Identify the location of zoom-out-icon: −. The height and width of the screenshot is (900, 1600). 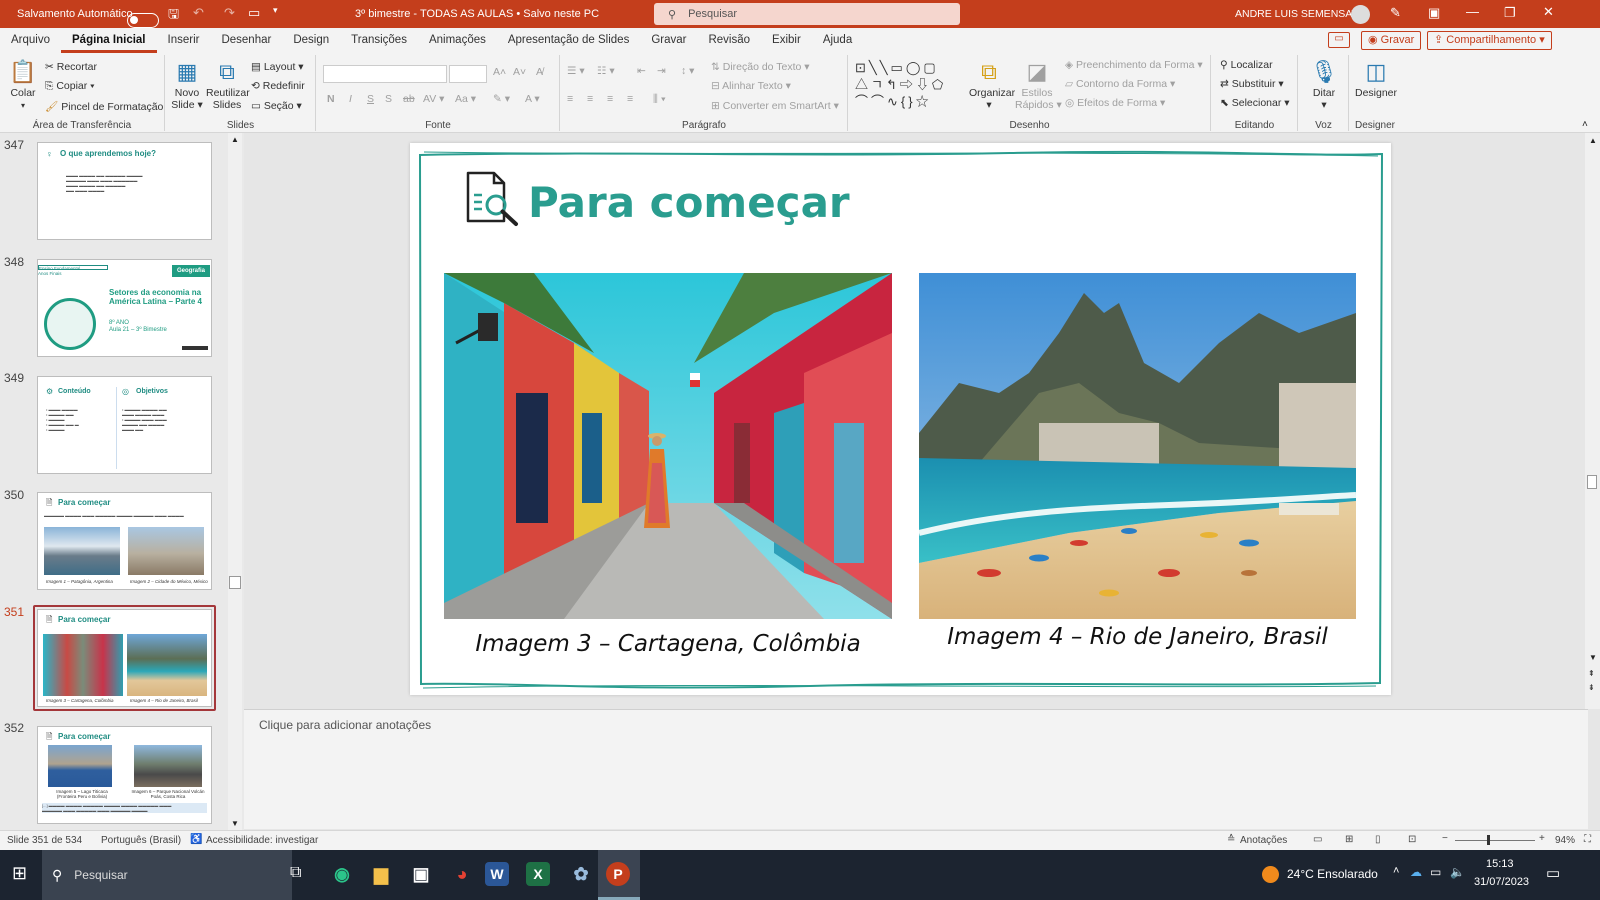
(1445, 838).